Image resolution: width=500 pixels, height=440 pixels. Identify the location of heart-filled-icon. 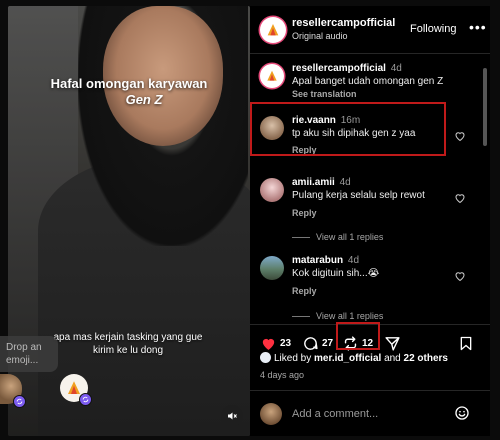
(268, 344).